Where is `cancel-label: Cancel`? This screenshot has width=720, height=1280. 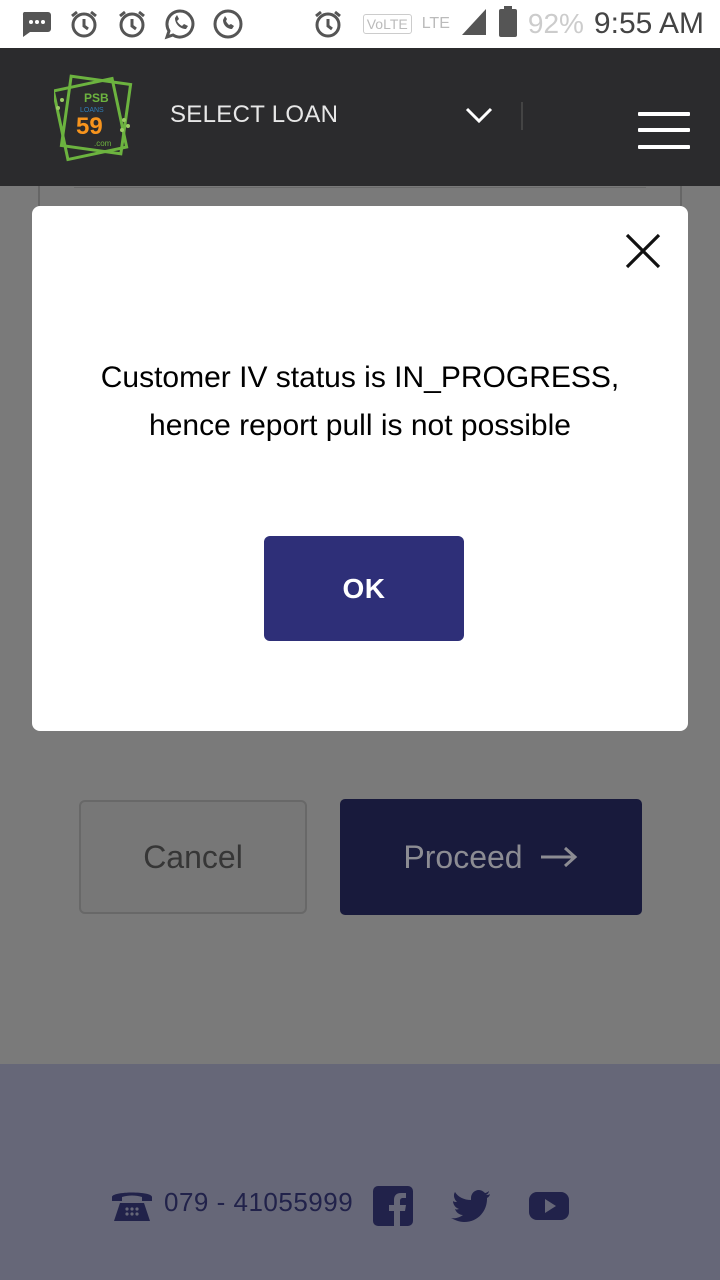 cancel-label: Cancel is located at coordinates (193, 856).